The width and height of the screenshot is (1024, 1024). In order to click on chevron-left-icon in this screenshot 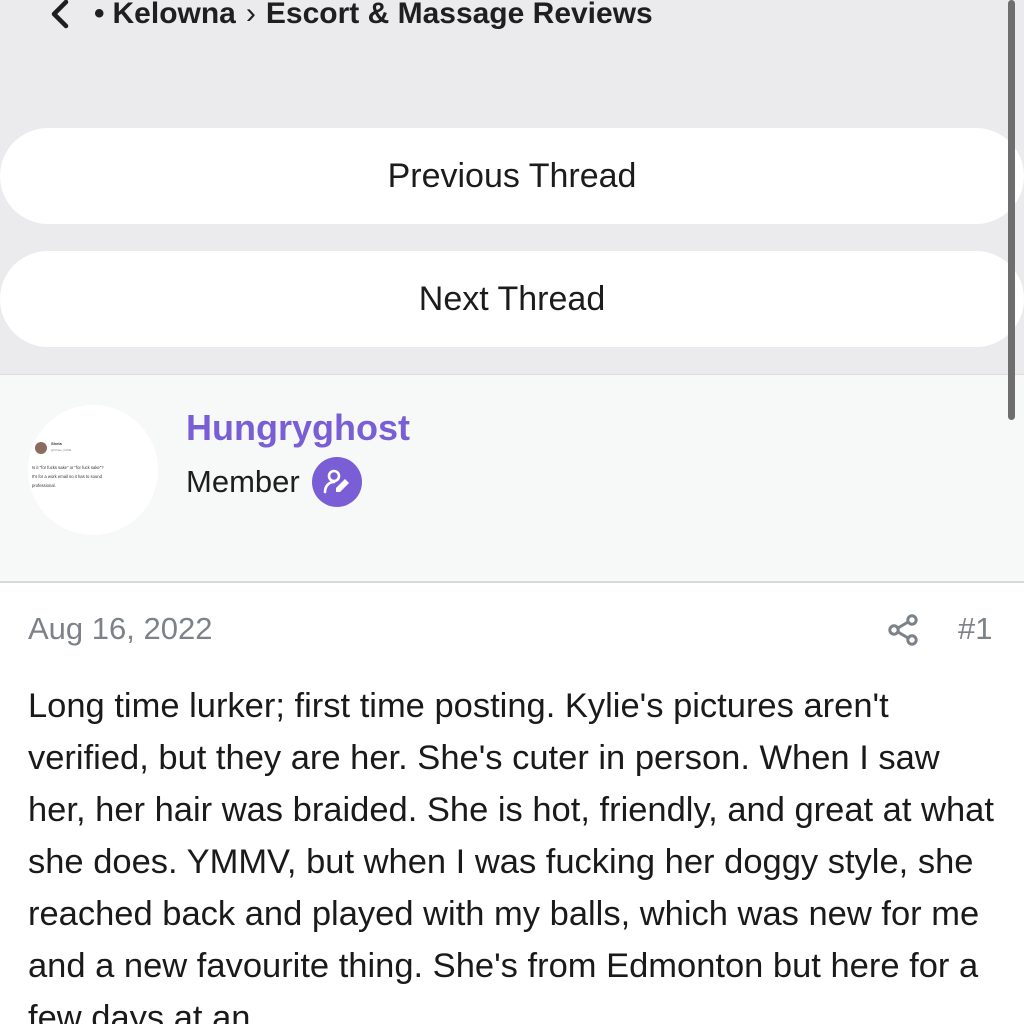, I will do `click(60, 15)`.